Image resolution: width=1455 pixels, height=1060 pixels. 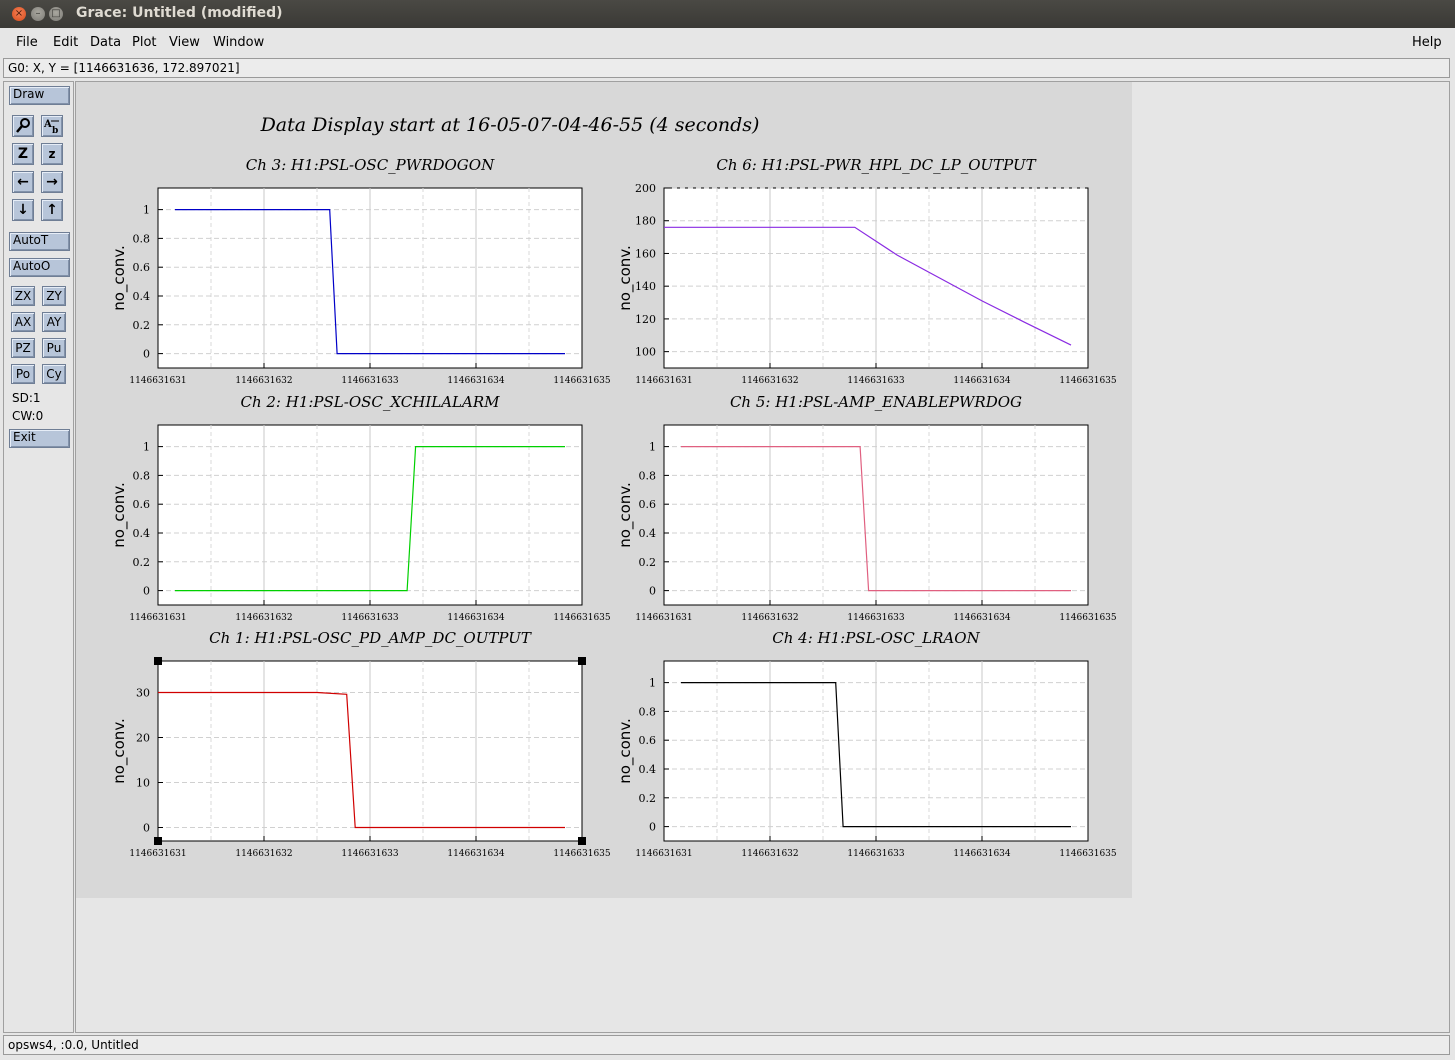 I want to click on close-window-button: ×, so click(x=19, y=14).